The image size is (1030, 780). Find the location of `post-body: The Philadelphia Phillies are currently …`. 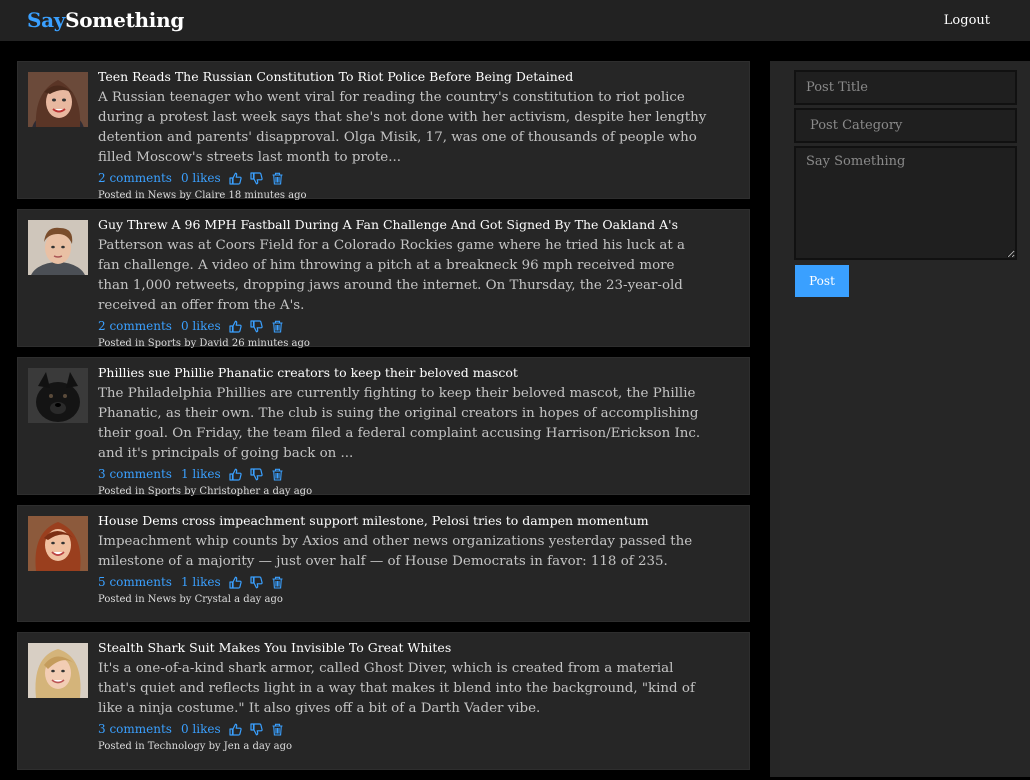

post-body: The Philadelphia Phillies are currently … is located at coordinates (399, 423).